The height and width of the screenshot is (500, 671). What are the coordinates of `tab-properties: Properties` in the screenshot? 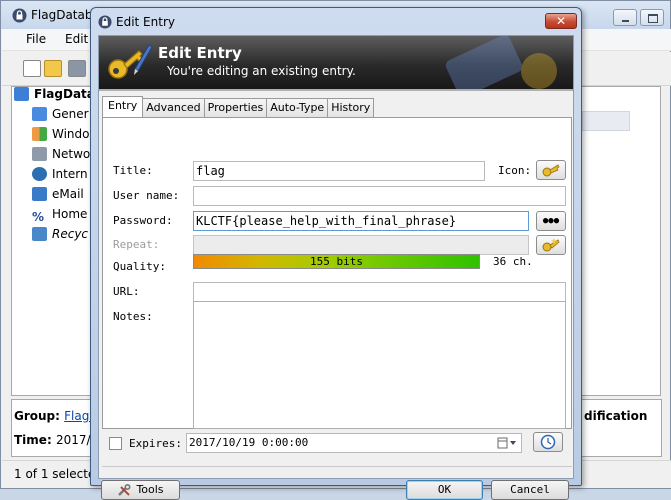 It's located at (235, 107).